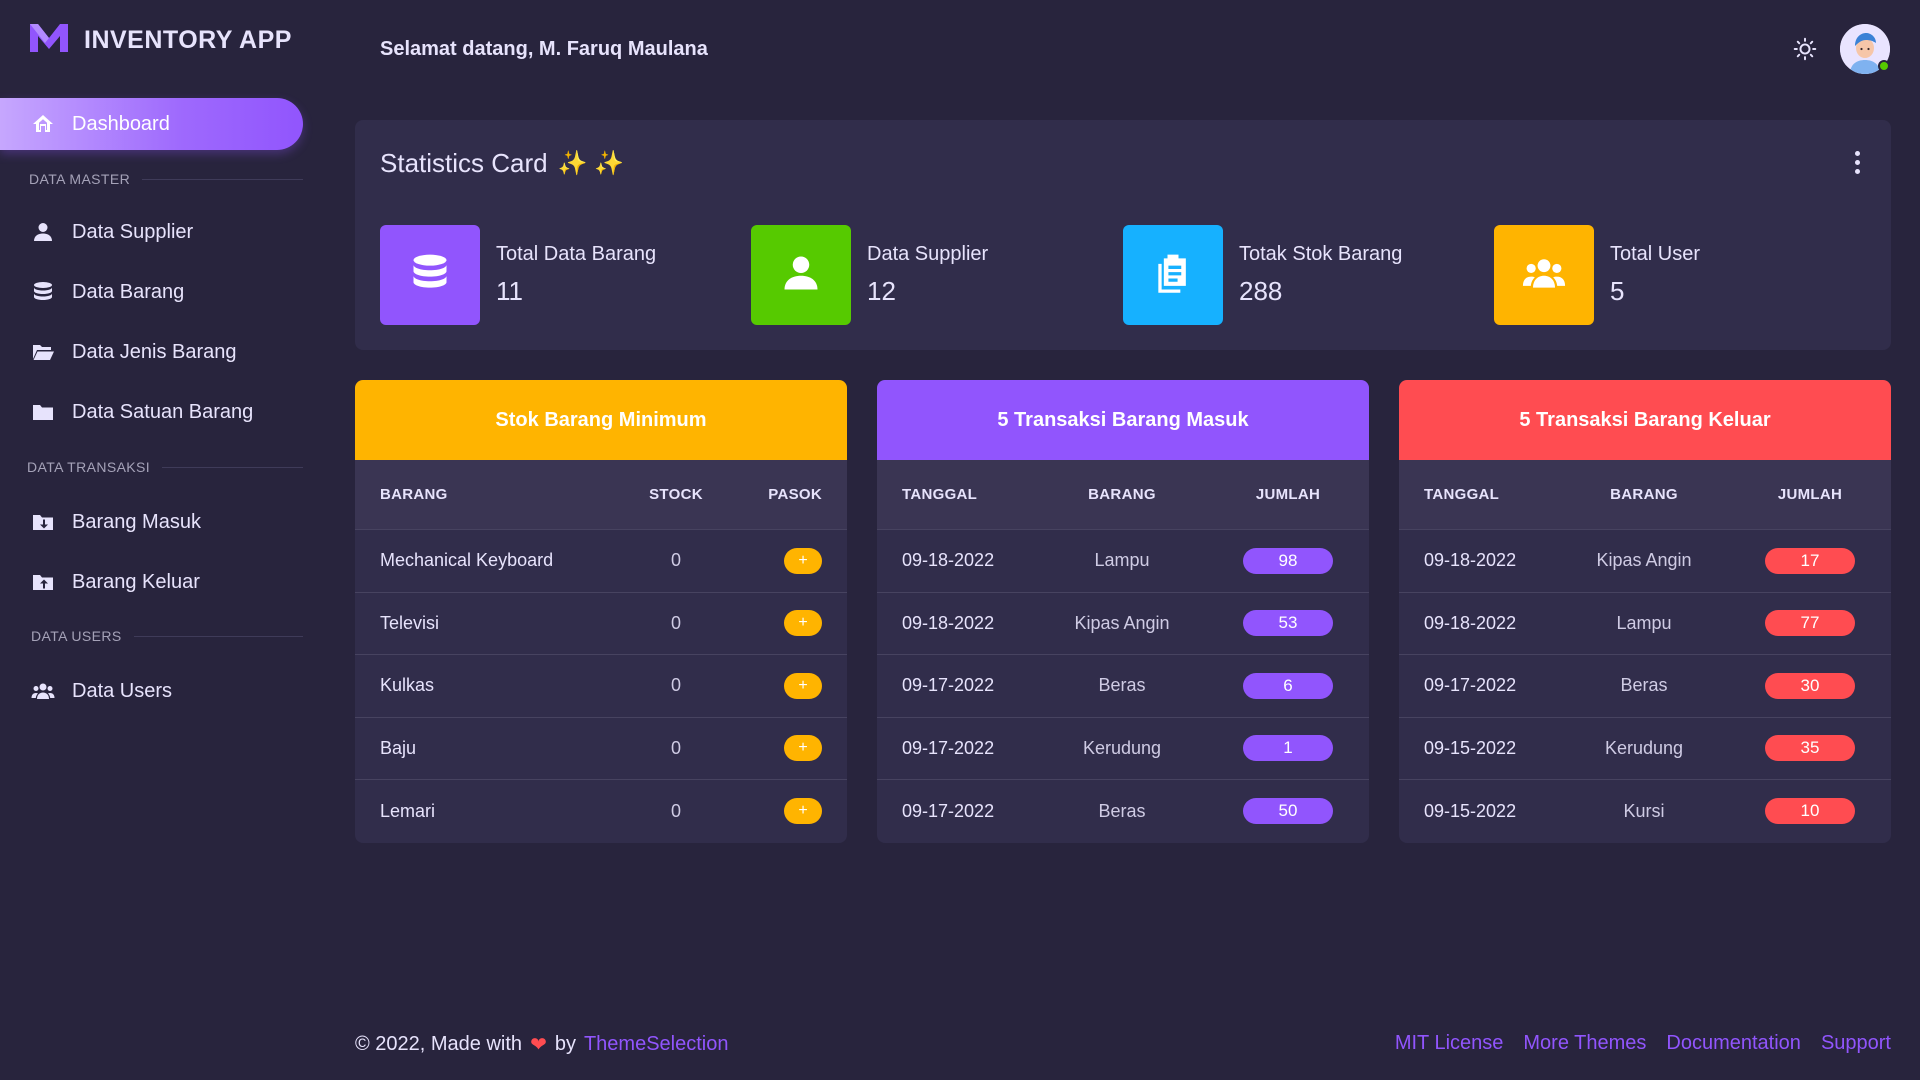 This screenshot has width=1920, height=1080. I want to click on section-data-transaksi: DATA TRANSAKSI, so click(165, 467).